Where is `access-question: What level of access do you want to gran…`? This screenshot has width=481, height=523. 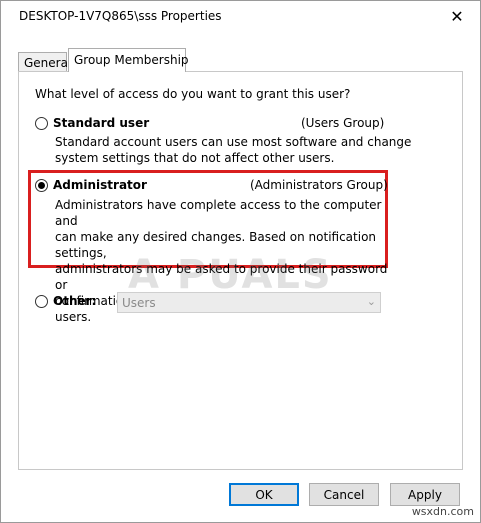
access-question: What level of access do you want to gran… is located at coordinates (193, 94).